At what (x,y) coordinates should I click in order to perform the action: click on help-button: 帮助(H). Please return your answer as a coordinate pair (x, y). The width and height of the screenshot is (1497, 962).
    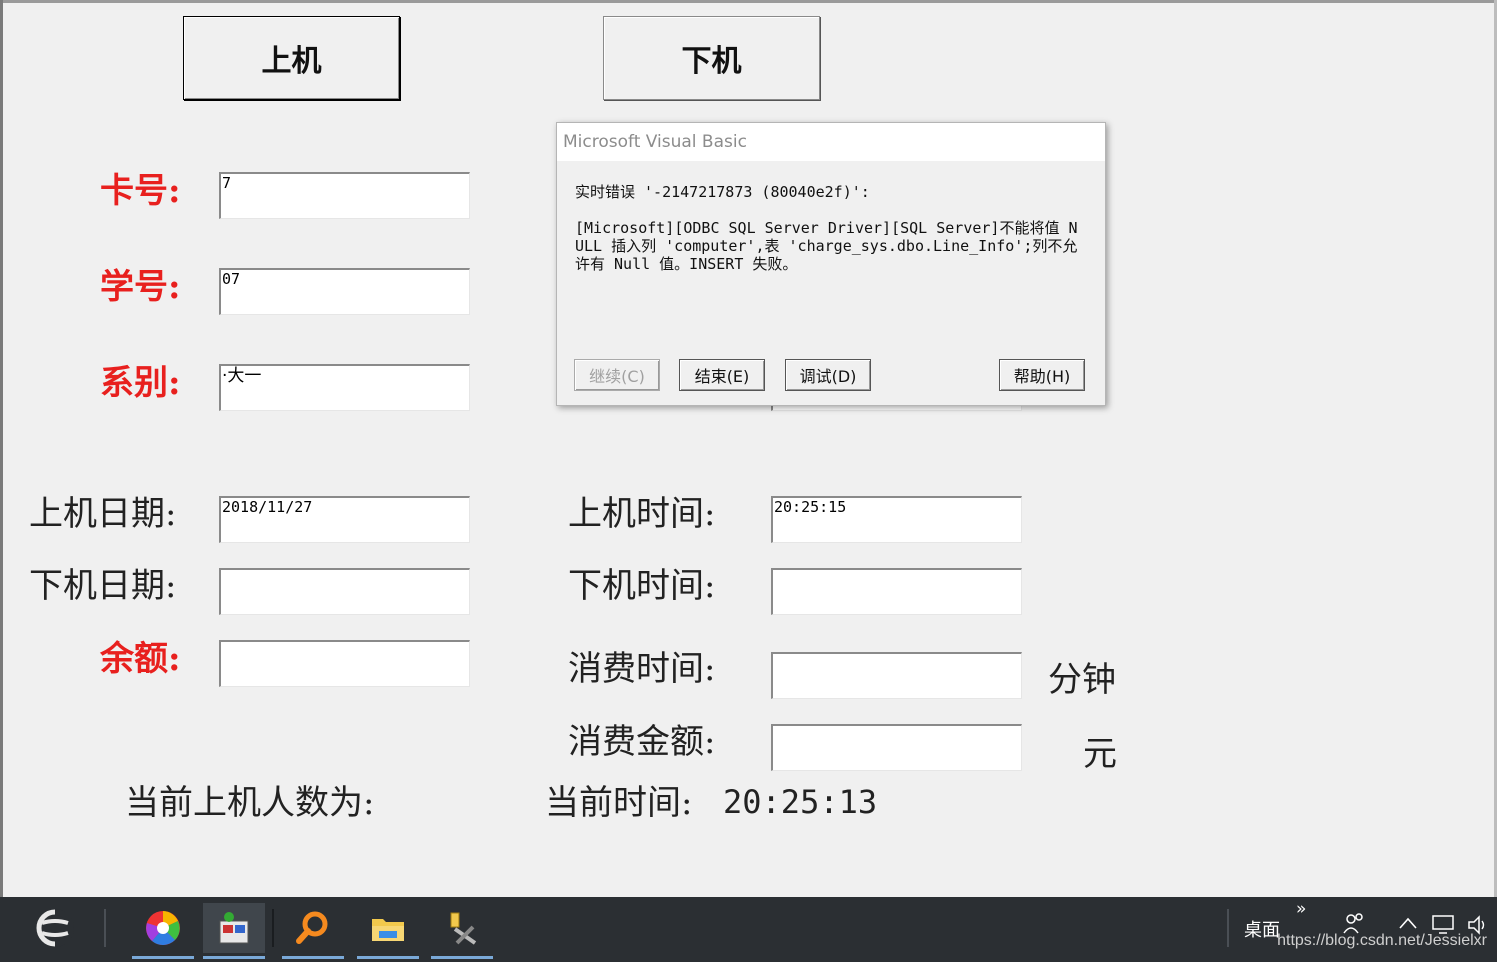
    Looking at the image, I should click on (1042, 375).